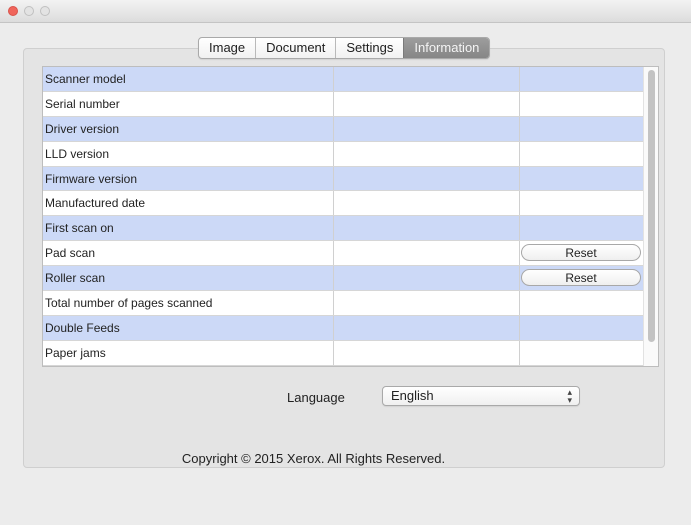 This screenshot has width=691, height=525. Describe the element at coordinates (188, 203) in the screenshot. I see `row-label: Manufactured date` at that location.